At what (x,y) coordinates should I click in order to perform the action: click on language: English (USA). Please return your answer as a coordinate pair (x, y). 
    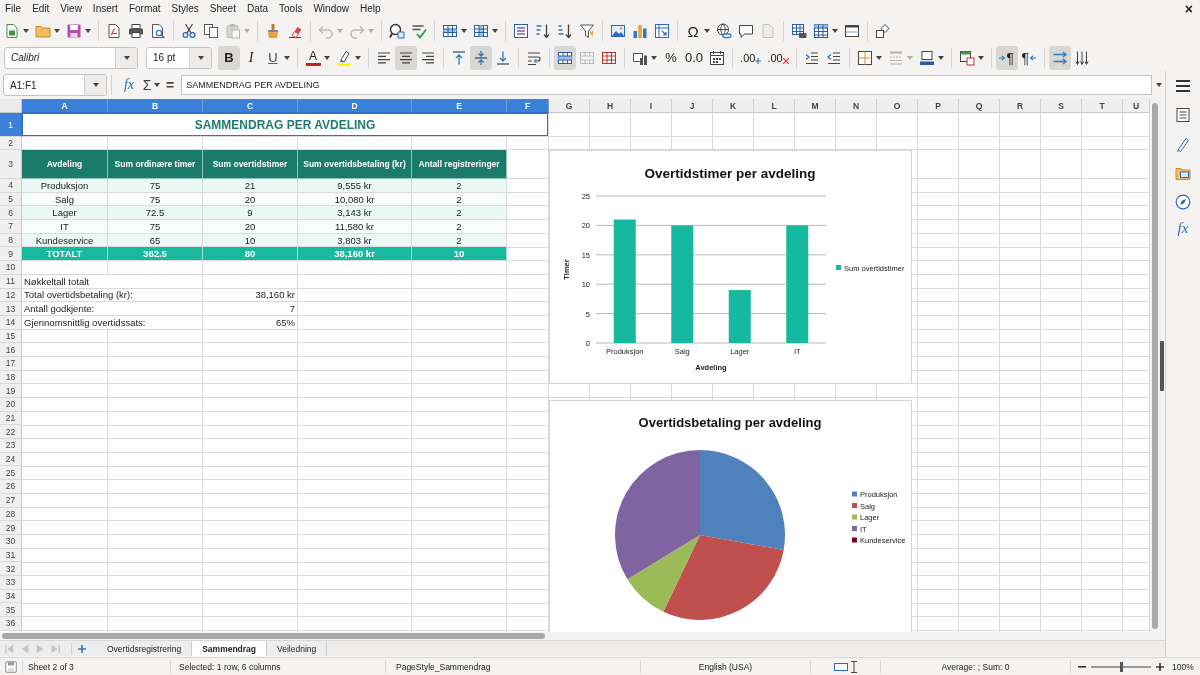
    Looking at the image, I should click on (725, 666).